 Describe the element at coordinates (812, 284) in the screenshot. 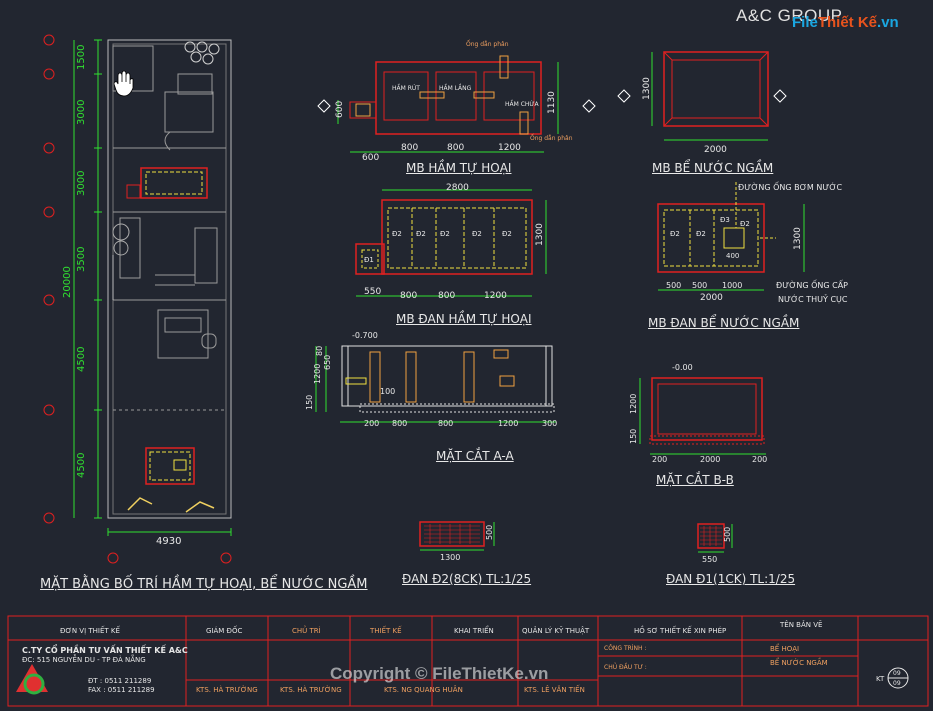

I see `dan-be-note-2: ĐƯỜNG ỐNG CẤP` at that location.